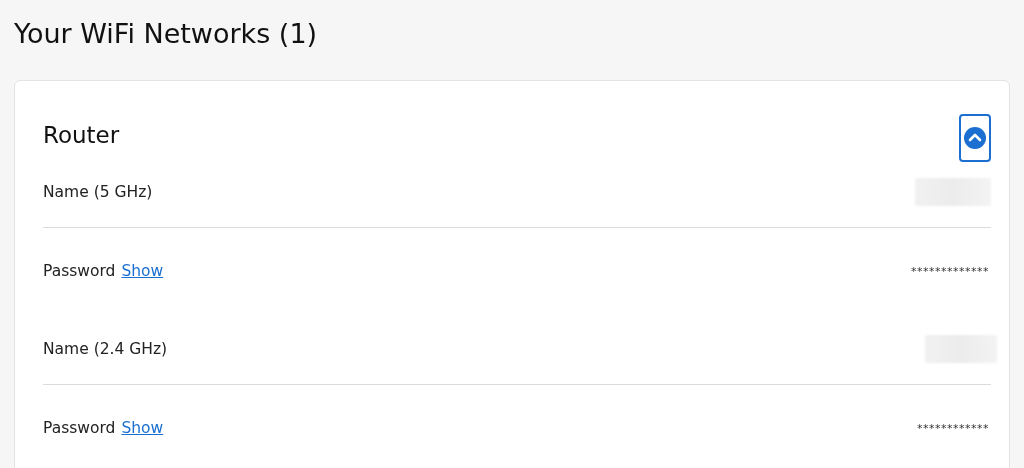  Describe the element at coordinates (166, 34) in the screenshot. I see `page-heading: Your WiFi Networks (1)` at that location.